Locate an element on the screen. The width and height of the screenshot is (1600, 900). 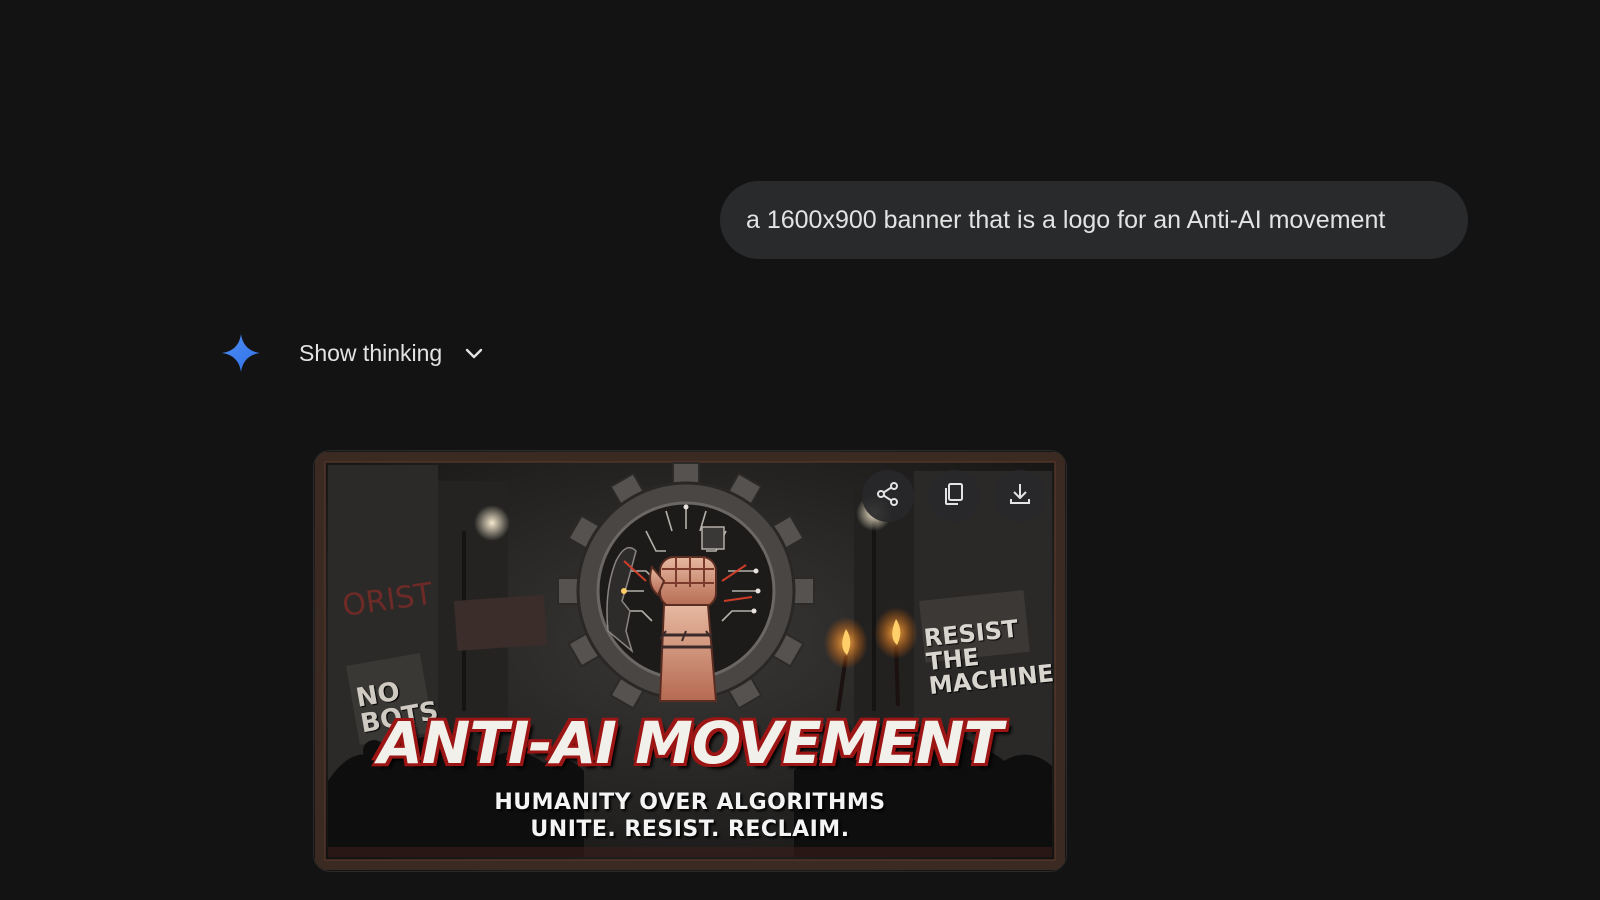
show-thinking-label: Show thinking is located at coordinates (371, 352).